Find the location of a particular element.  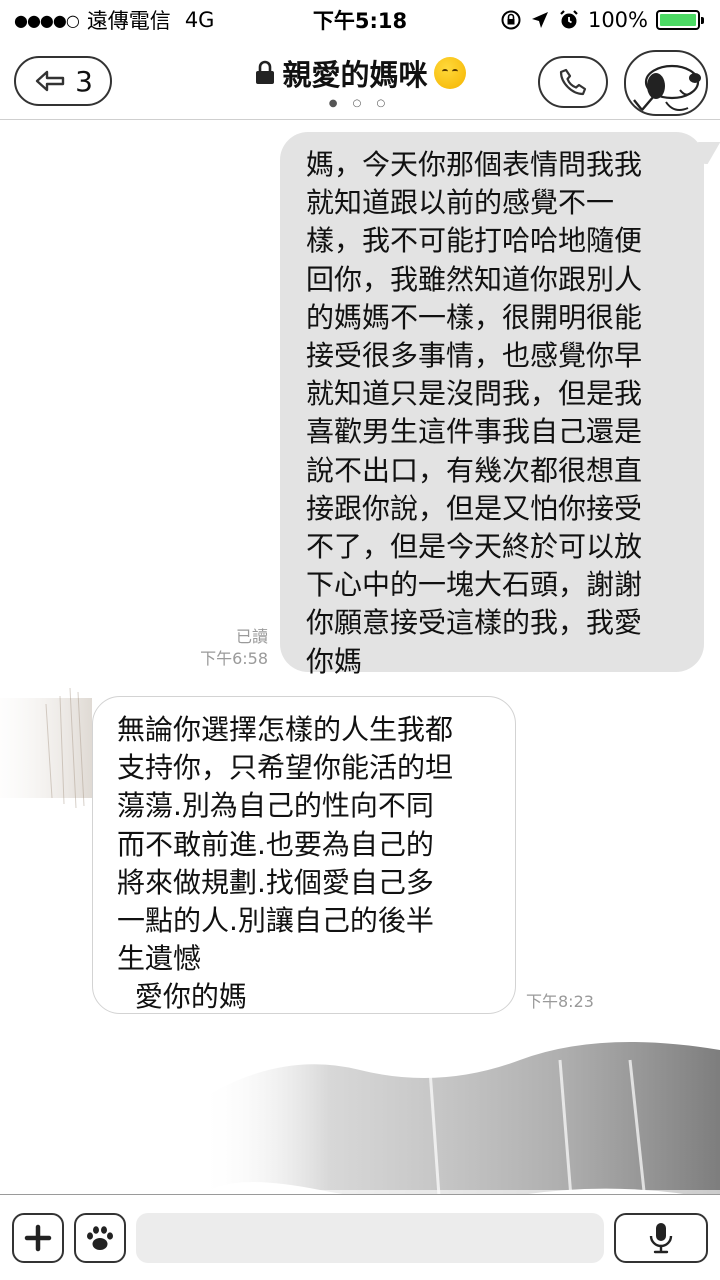

status-left: ●●●●○ 遠傳電信 4G is located at coordinates (114, 20).